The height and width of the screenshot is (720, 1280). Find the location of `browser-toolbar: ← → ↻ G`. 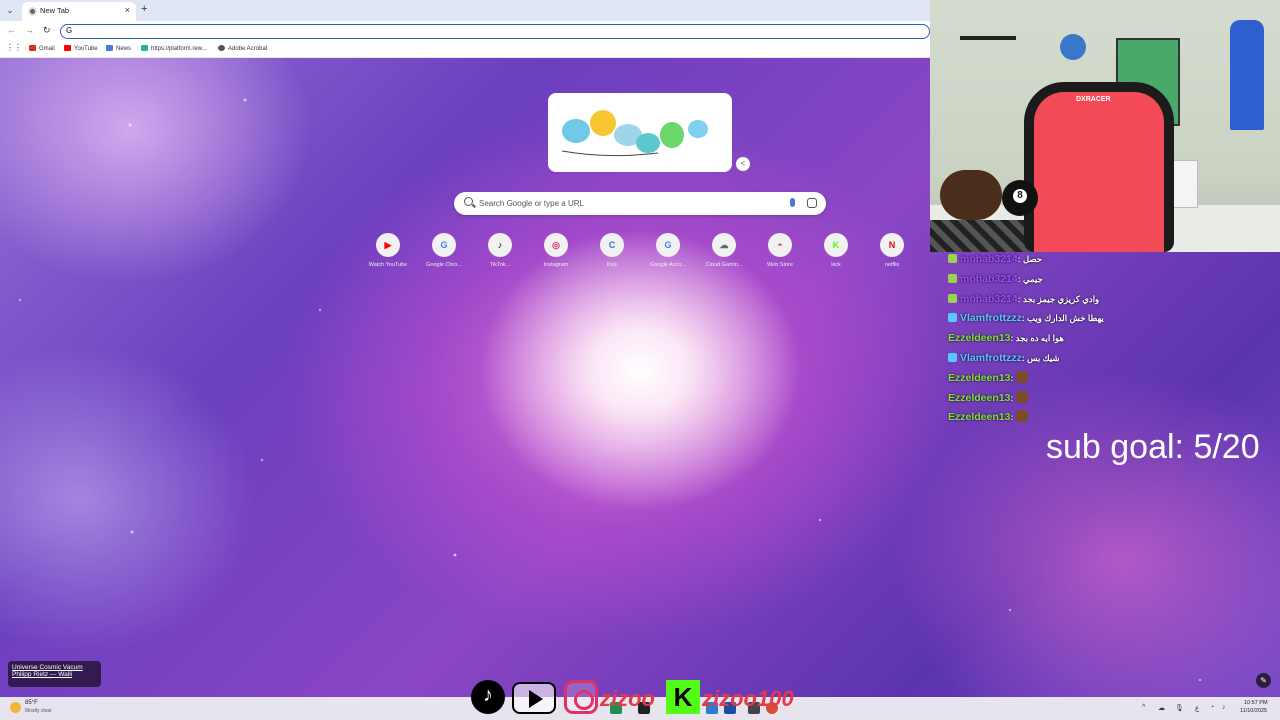

browser-toolbar: ← → ↻ G is located at coordinates (465, 31).